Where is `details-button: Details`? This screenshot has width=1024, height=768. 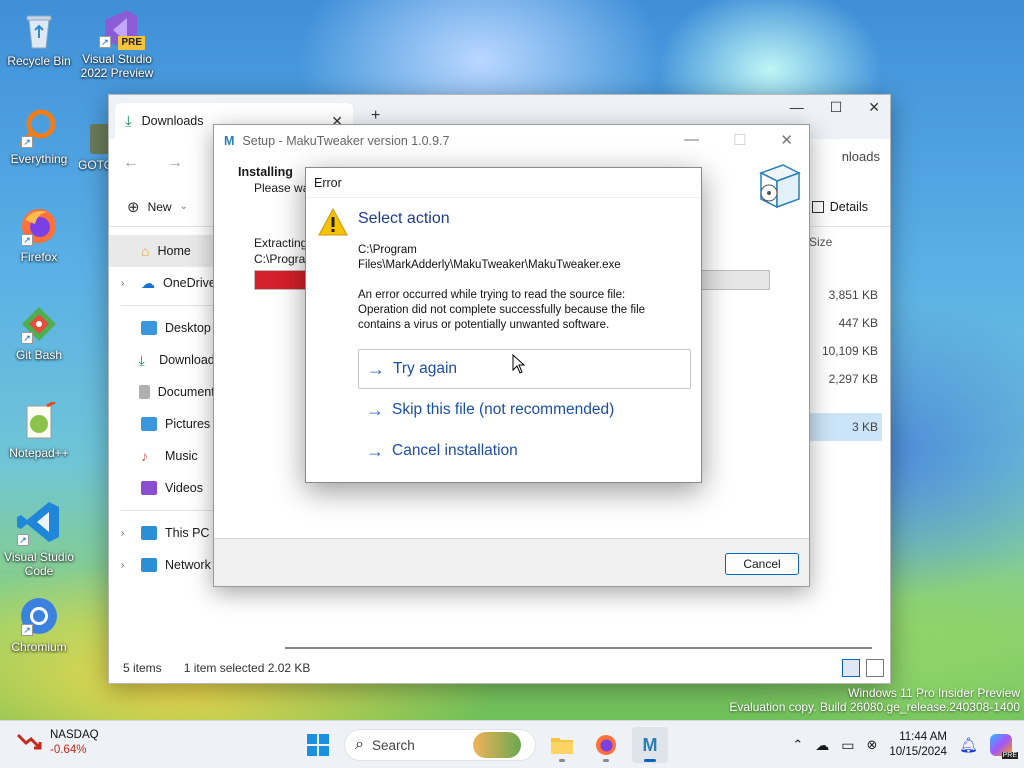
details-button: Details is located at coordinates (839, 206).